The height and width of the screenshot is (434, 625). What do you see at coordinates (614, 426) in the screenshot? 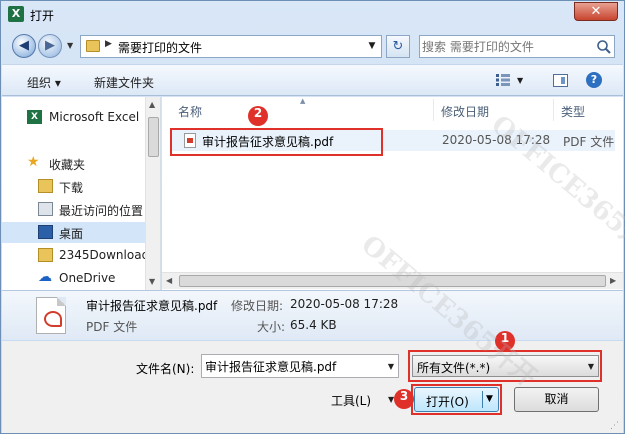
I see `resize-grip-icon: ⋰` at bounding box center [614, 426].